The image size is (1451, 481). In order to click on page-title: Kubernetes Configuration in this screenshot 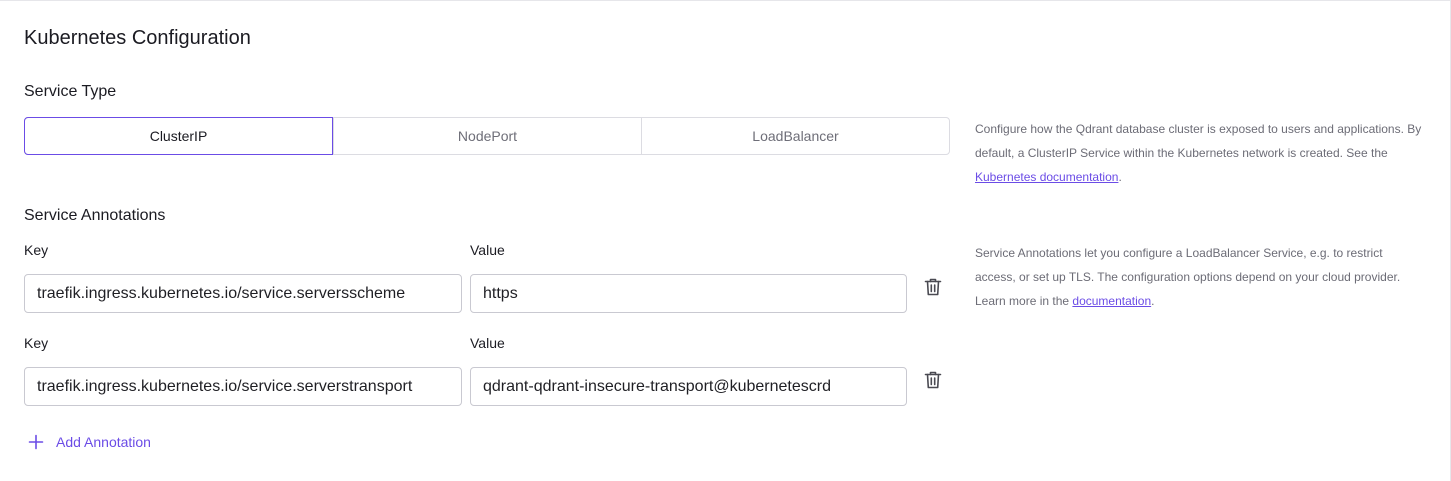, I will do `click(137, 38)`.